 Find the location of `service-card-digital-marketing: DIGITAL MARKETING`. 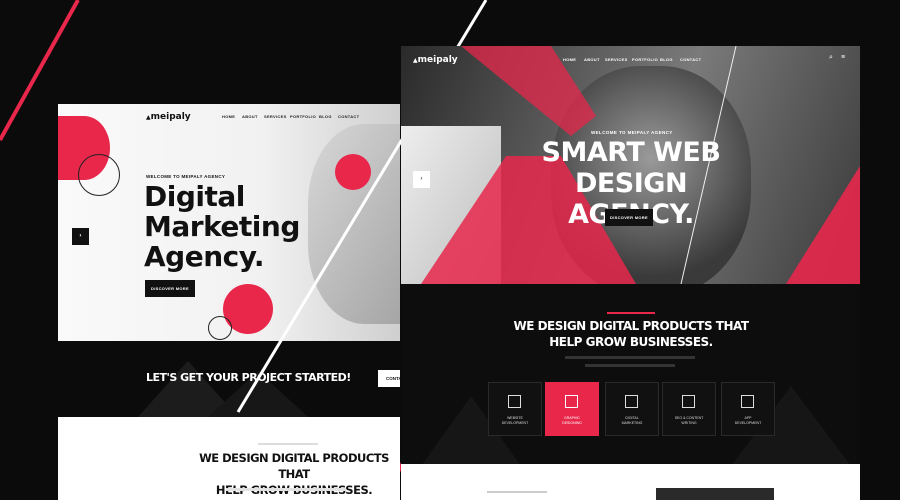

service-card-digital-marketing: DIGITAL MARKETING is located at coordinates (632, 409).